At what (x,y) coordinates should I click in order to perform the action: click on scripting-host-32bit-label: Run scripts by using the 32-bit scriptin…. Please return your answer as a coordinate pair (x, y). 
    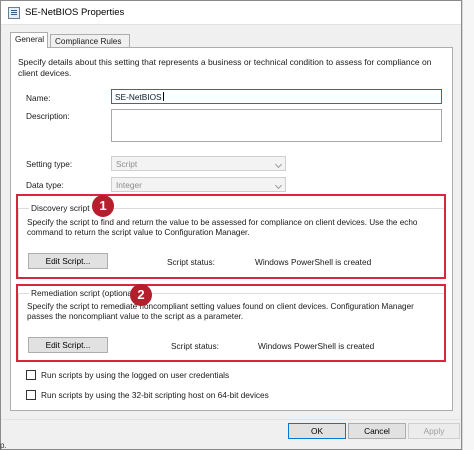
    Looking at the image, I should click on (155, 395).